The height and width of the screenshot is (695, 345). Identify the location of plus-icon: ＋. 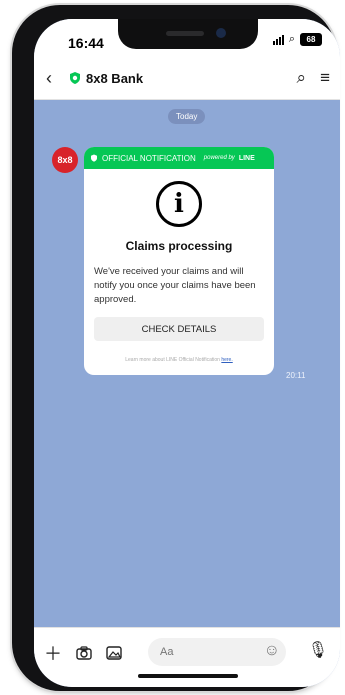
(53, 653).